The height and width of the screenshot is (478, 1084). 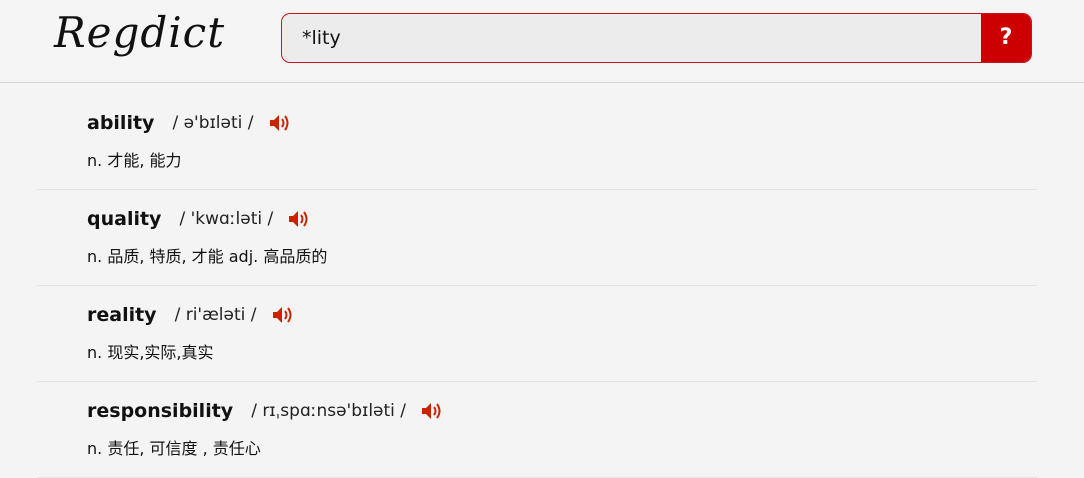 I want to click on entry-definition: n. 品质, 特质, 才能 adj. 高品质的, so click(x=207, y=256).